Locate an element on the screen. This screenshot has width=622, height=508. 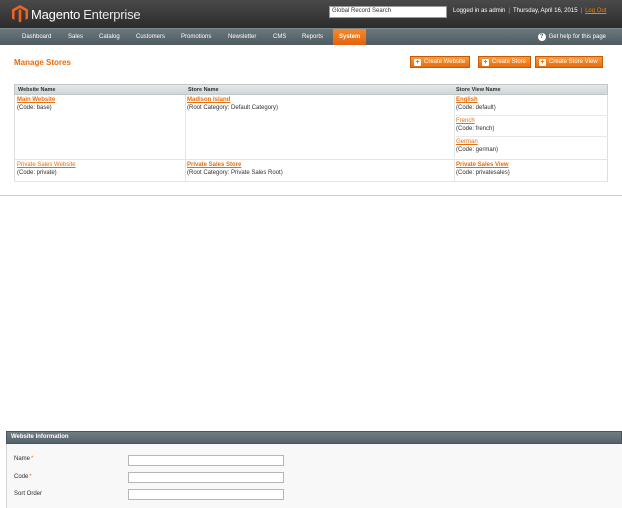
sort-order-field is located at coordinates (206, 494).